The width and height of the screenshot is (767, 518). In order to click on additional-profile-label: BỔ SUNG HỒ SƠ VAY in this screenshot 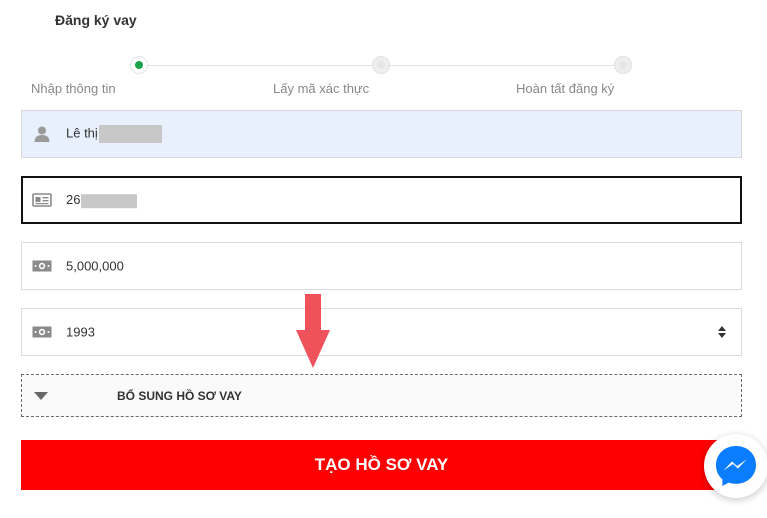, I will do `click(179, 395)`.